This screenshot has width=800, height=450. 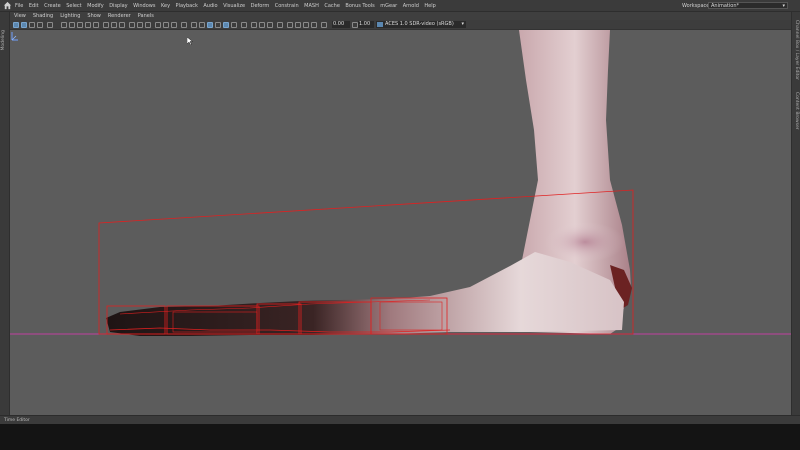 What do you see at coordinates (748, 5) in the screenshot?
I see `workspace-select: Animation* ▾` at bounding box center [748, 5].